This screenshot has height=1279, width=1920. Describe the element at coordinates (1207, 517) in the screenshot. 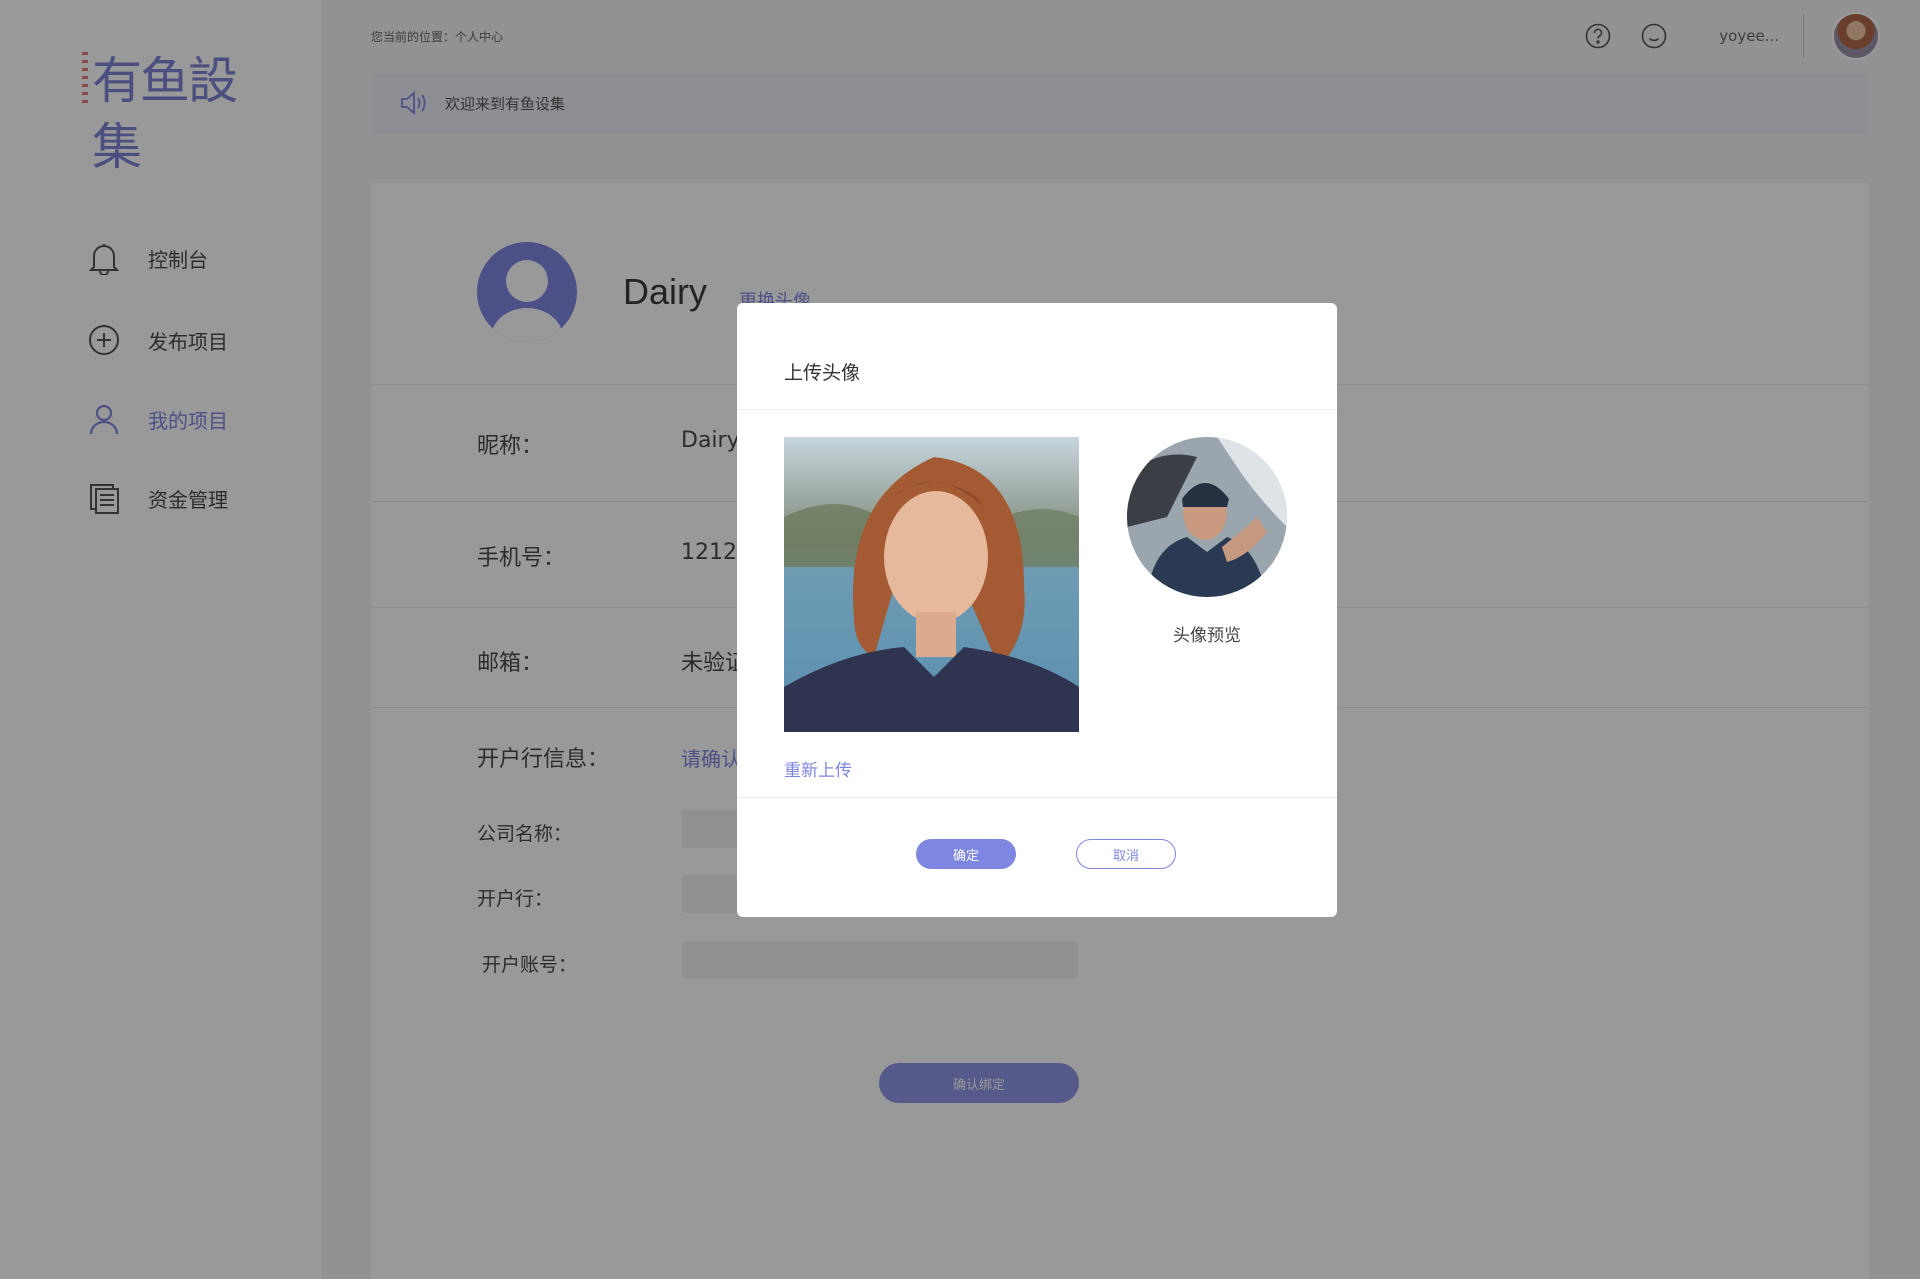

I see `avatar-preview` at that location.